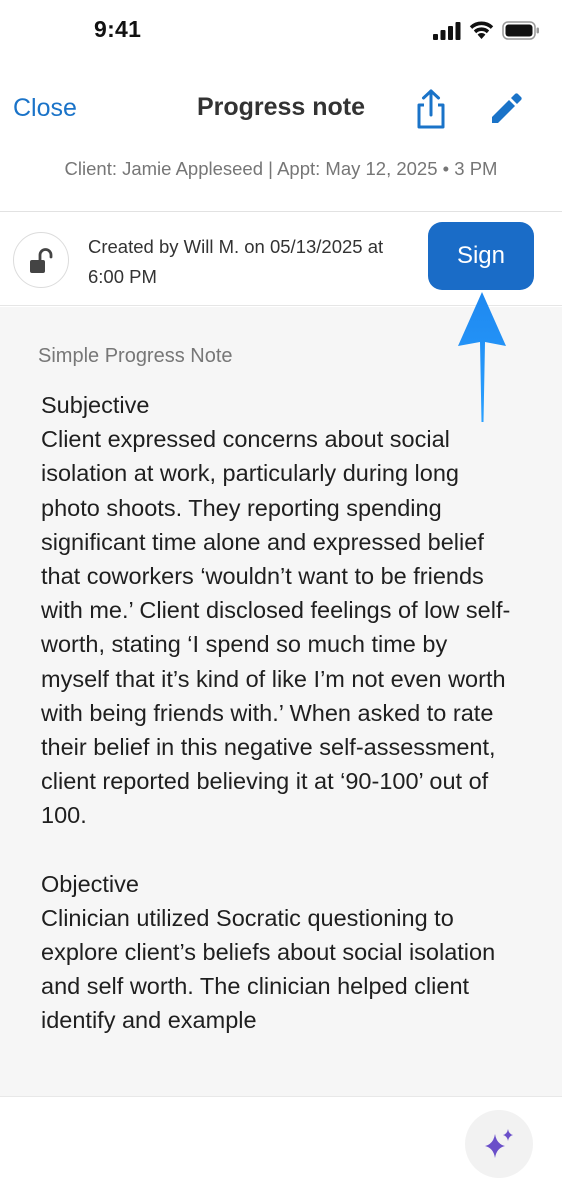 This screenshot has width=562, height=1184. Describe the element at coordinates (118, 29) in the screenshot. I see `status-time: 9:41` at that location.